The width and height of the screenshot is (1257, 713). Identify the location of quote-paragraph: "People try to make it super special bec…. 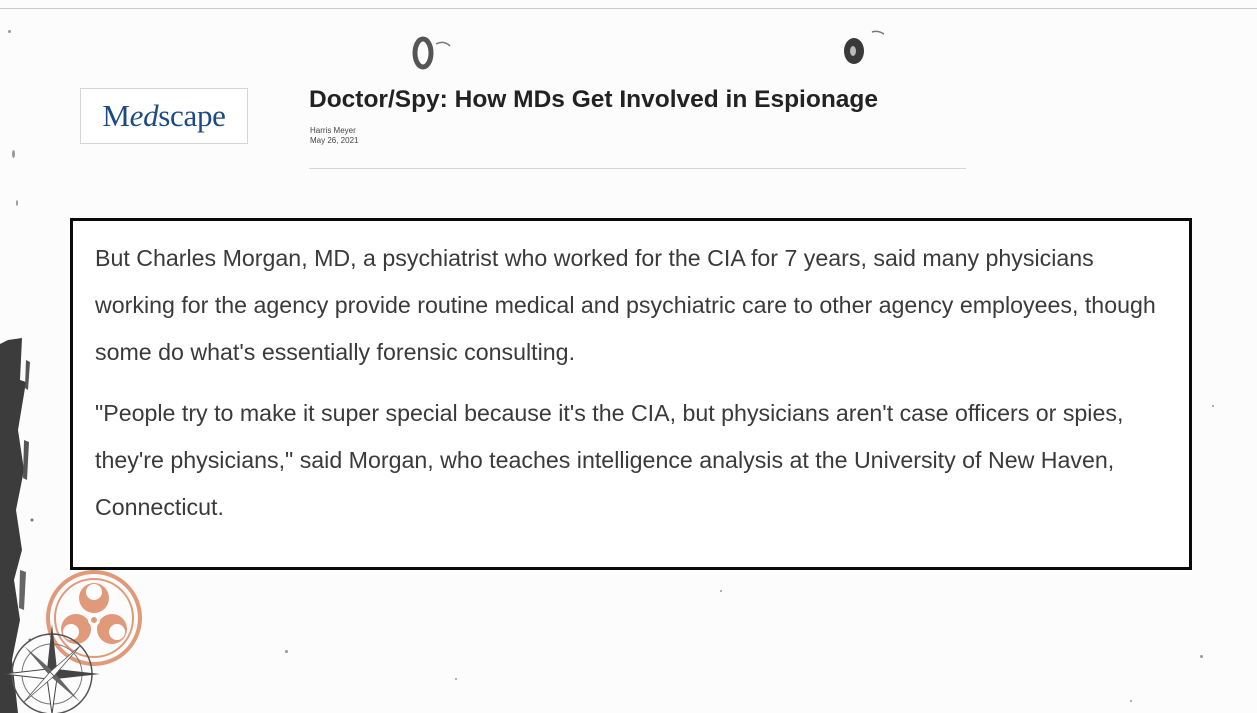
(609, 460).